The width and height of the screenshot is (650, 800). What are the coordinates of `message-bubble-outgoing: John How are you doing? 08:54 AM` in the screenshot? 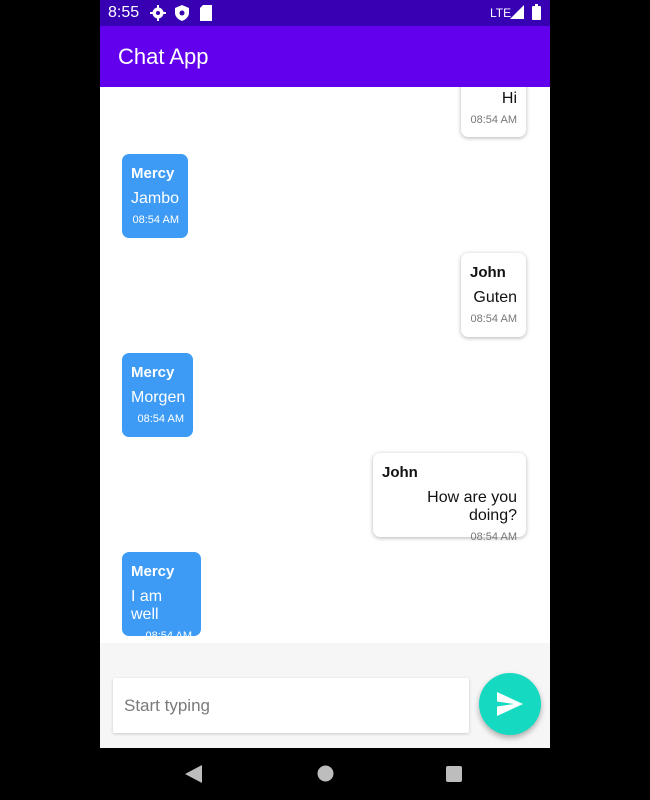 It's located at (449, 498).